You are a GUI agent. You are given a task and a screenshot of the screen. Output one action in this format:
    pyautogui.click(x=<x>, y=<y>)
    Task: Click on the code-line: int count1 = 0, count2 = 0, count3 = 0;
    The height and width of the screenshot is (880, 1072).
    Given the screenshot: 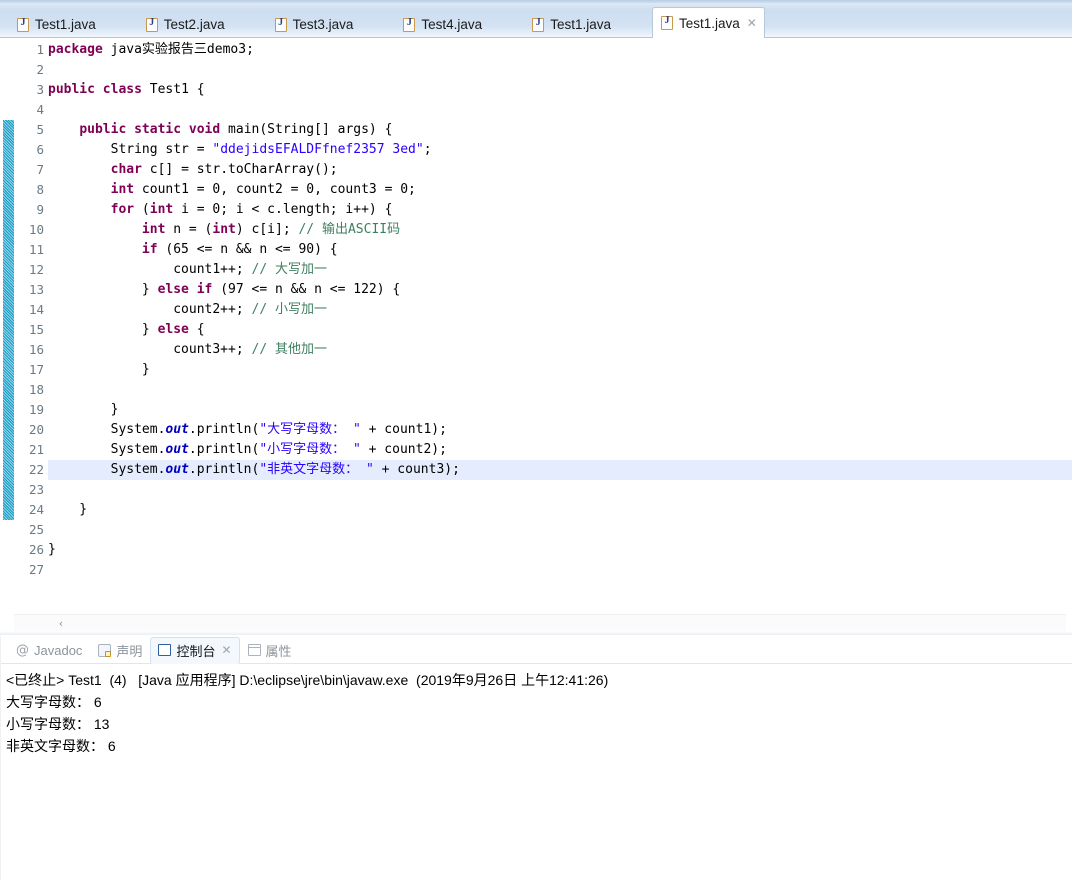 What is the action you would take?
    pyautogui.click(x=232, y=190)
    